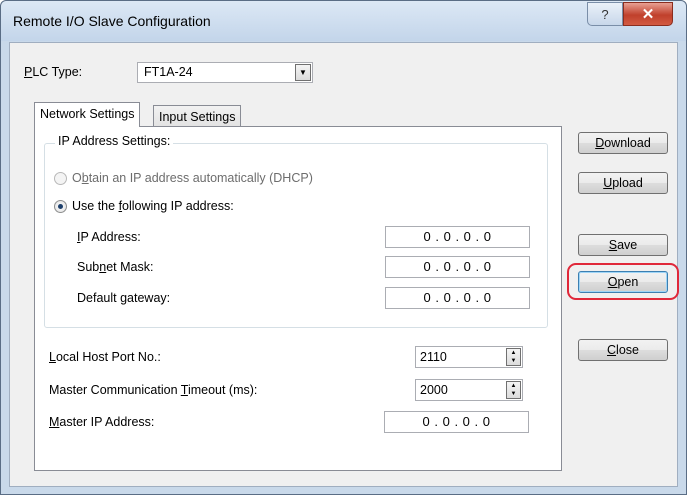 The image size is (687, 495). Describe the element at coordinates (60, 206) in the screenshot. I see `manual-ip-radio` at that location.